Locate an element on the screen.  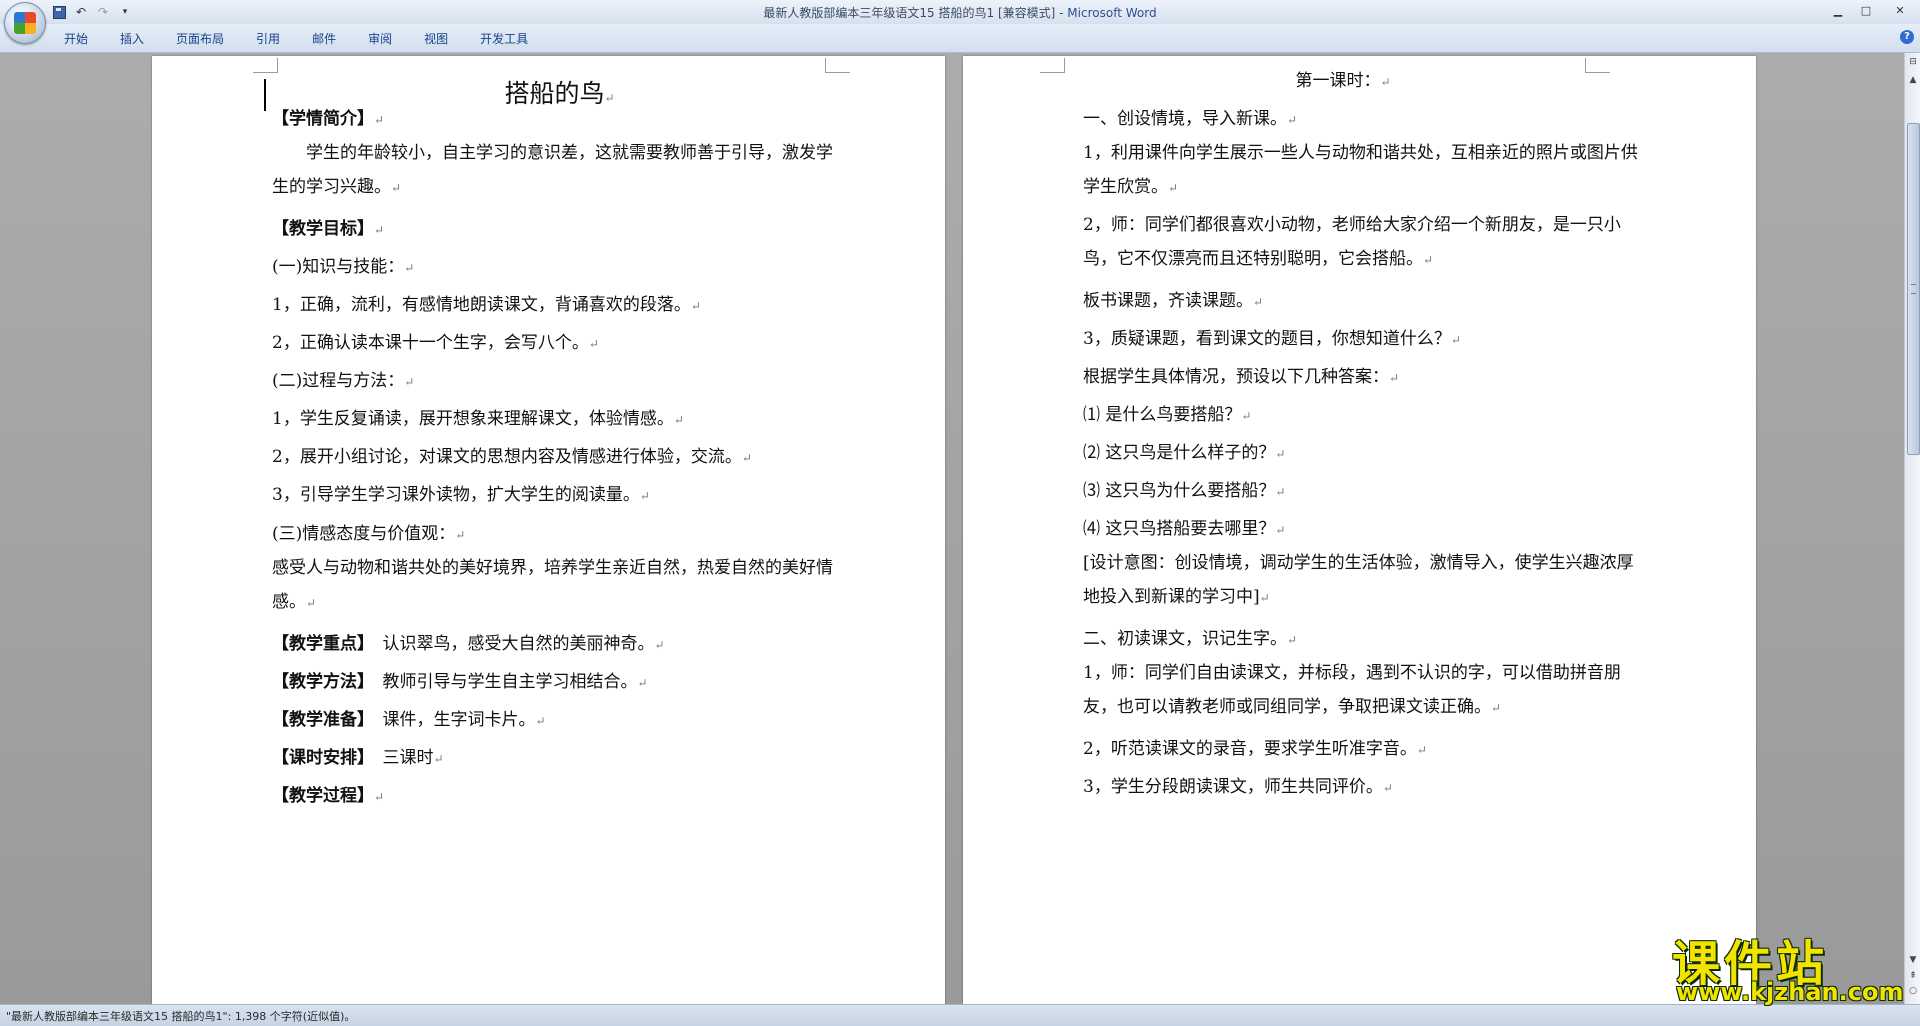
paragraph-text: 2，正确认读本课十一个生字，会写八个。 is located at coordinates (430, 343).